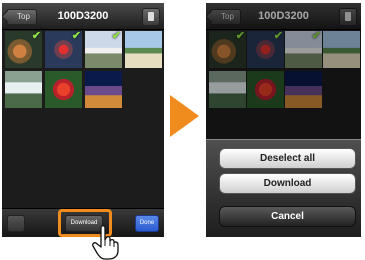 The image size is (365, 260). What do you see at coordinates (287, 183) in the screenshot?
I see `download-button: Download` at bounding box center [287, 183].